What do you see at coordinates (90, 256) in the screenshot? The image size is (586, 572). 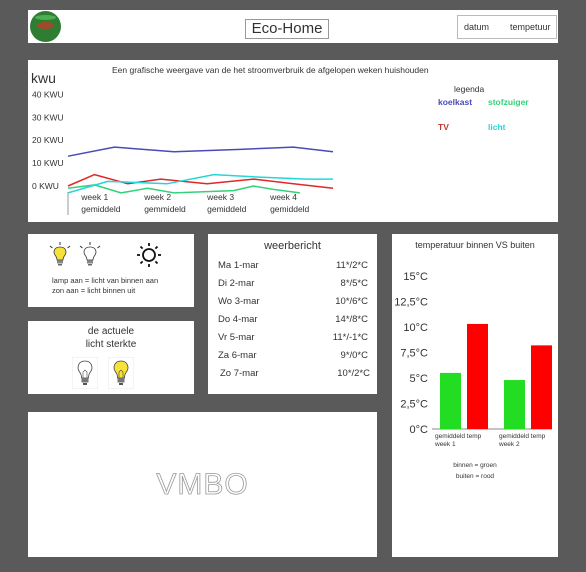 I see `lamp-off-icon` at bounding box center [90, 256].